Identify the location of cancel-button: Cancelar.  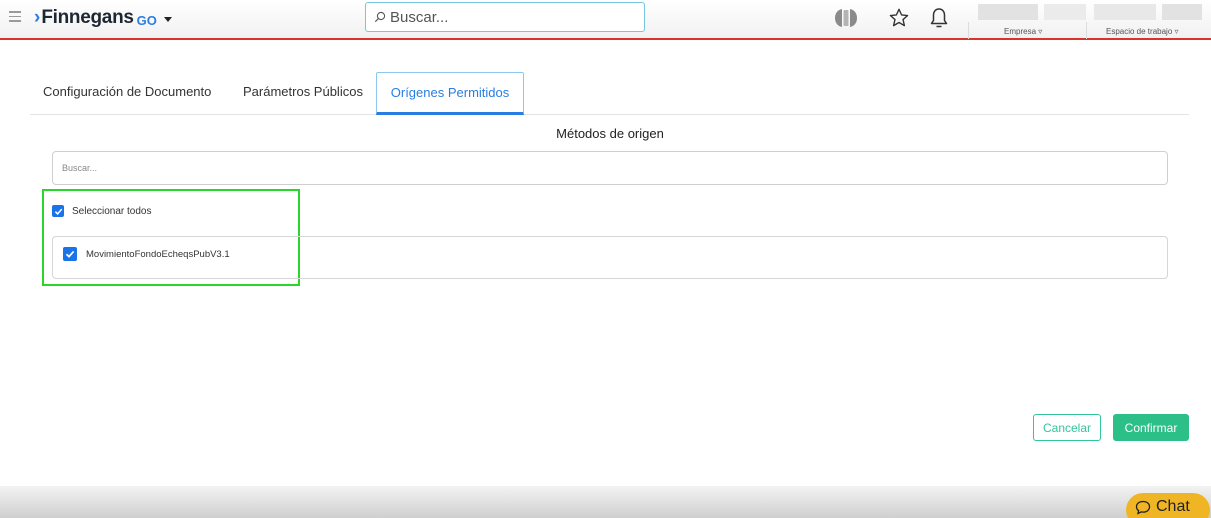
(1067, 427).